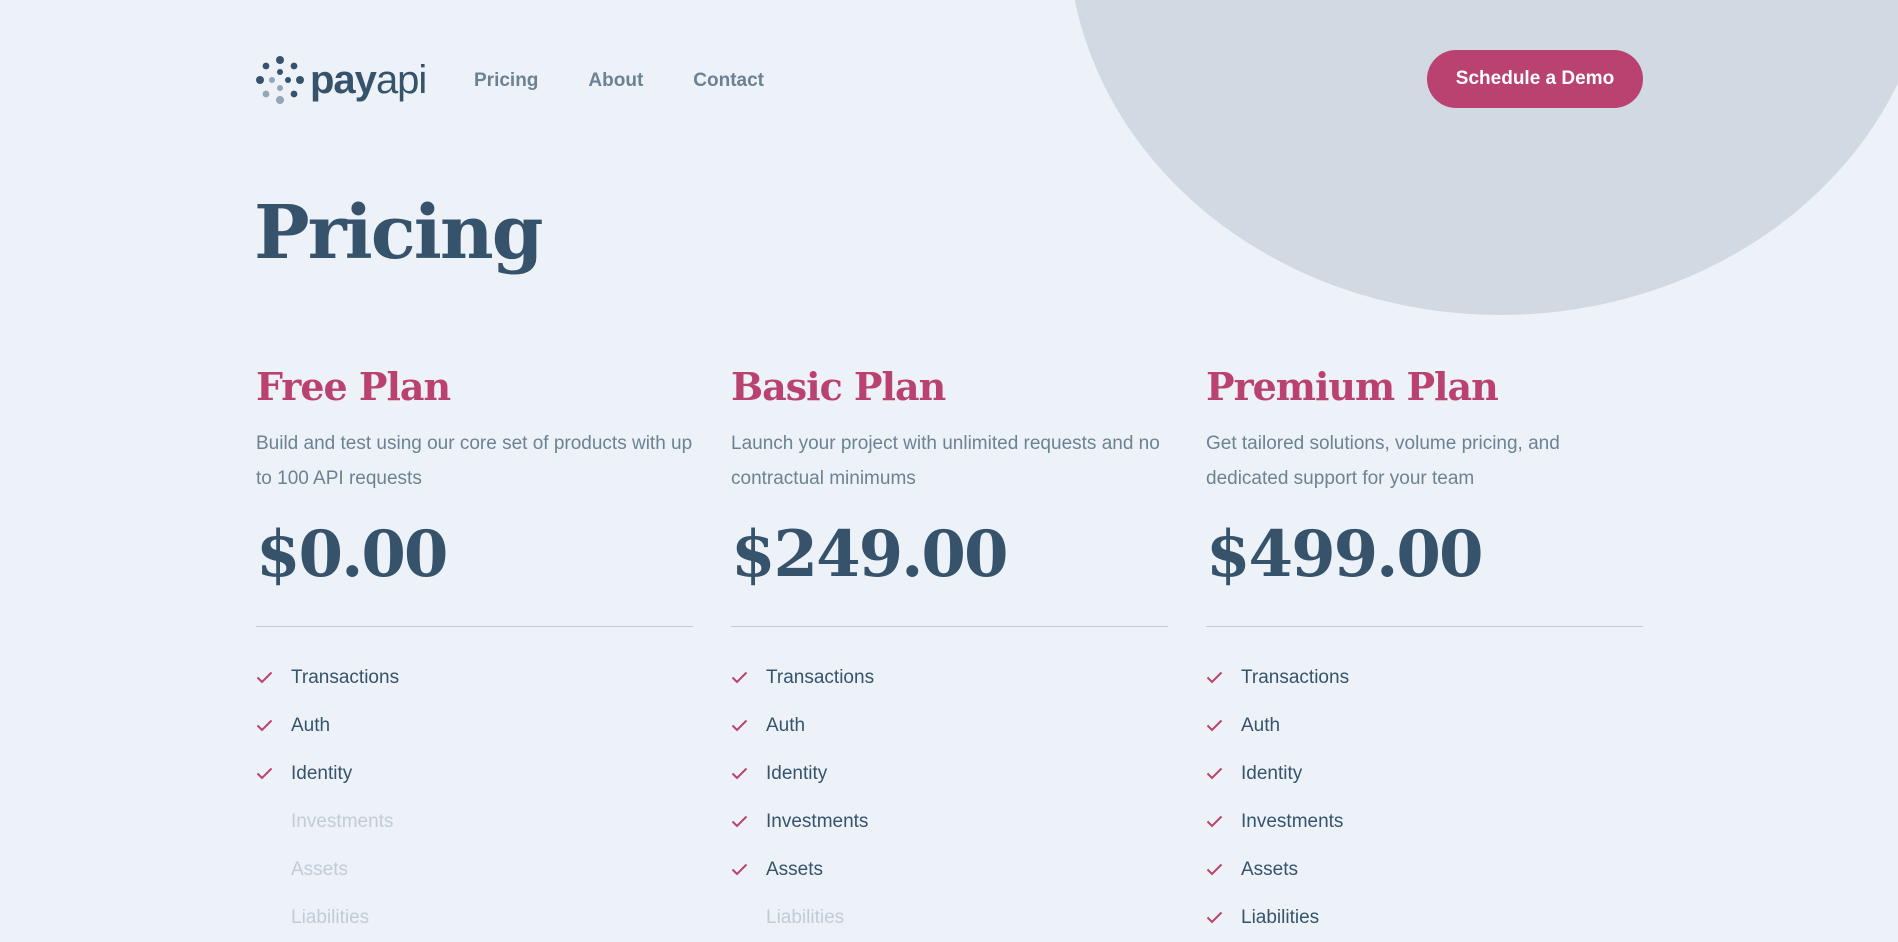 This screenshot has width=1898, height=942. Describe the element at coordinates (615, 81) in the screenshot. I see `nav-link-about: About` at that location.